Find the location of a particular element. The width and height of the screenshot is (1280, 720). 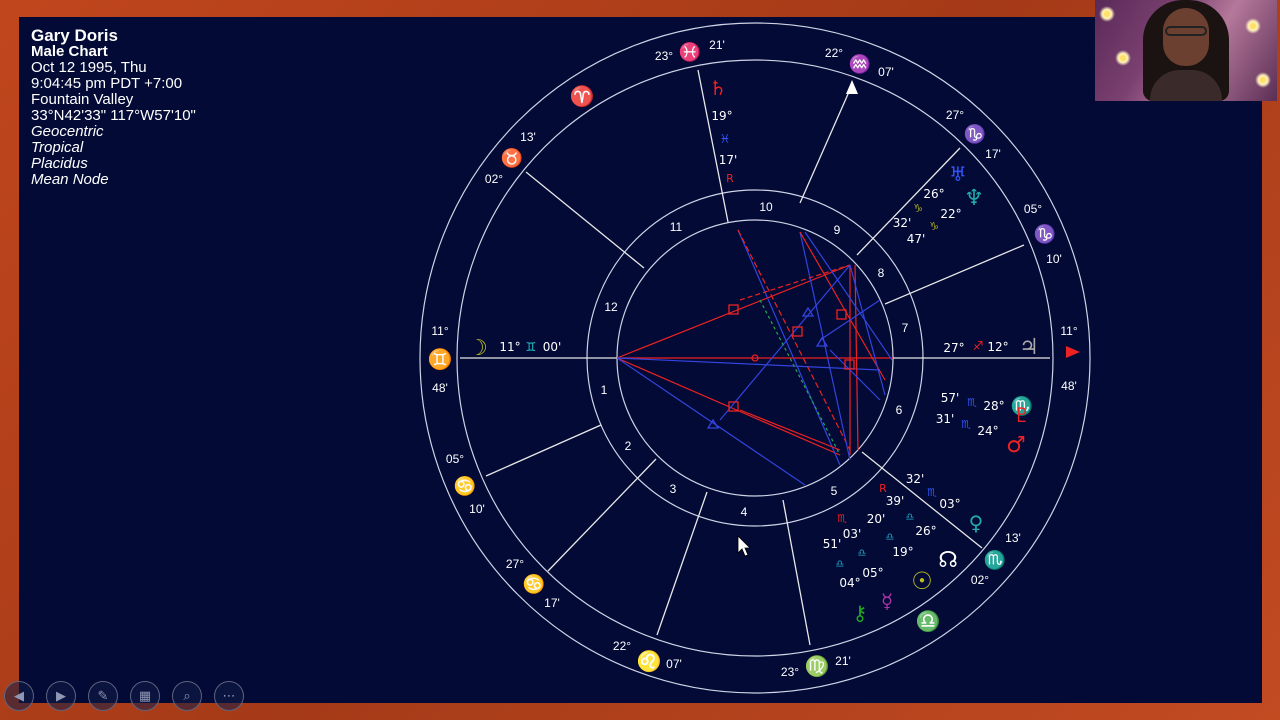

neptune-minute: 47' is located at coordinates (916, 239).